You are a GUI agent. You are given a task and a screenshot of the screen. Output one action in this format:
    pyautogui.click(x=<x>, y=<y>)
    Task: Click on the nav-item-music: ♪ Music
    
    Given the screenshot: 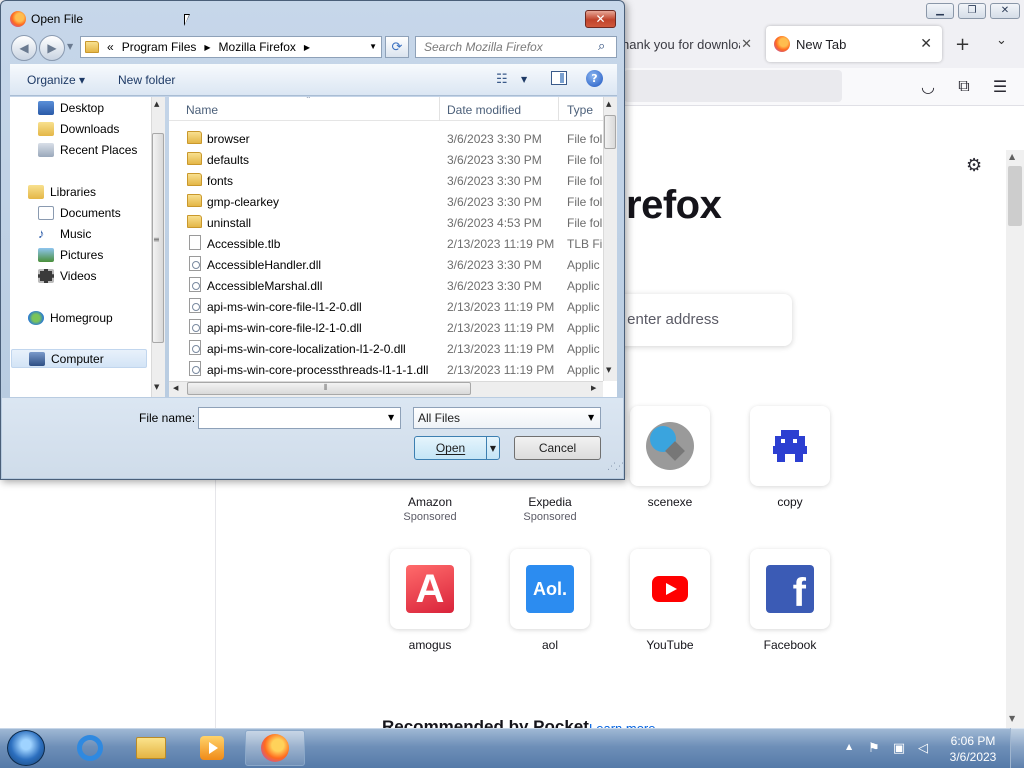 What is the action you would take?
    pyautogui.click(x=64, y=233)
    